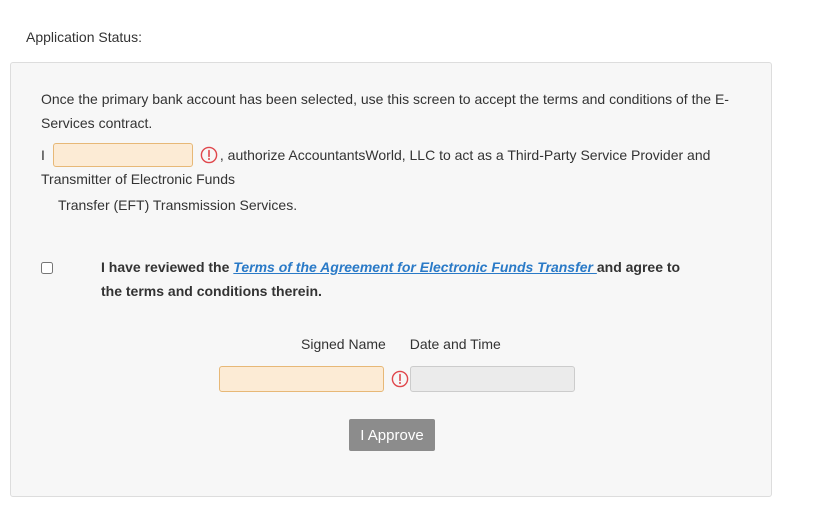 Image resolution: width=815 pixels, height=514 pixels. I want to click on date-time-field, so click(492, 379).